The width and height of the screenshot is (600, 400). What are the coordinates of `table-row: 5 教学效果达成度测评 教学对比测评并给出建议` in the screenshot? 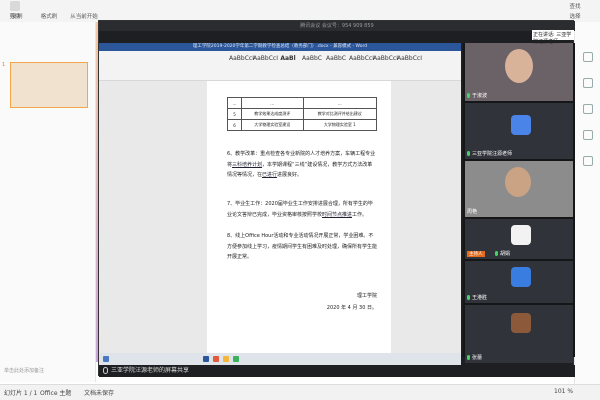 It's located at (302, 114).